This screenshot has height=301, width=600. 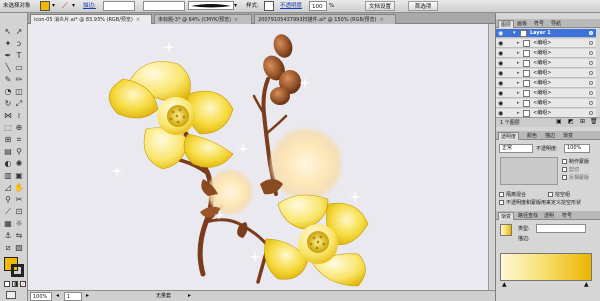 What do you see at coordinates (19, 224) in the screenshot?
I see `flare-tool-icon: ☼` at bounding box center [19, 224].